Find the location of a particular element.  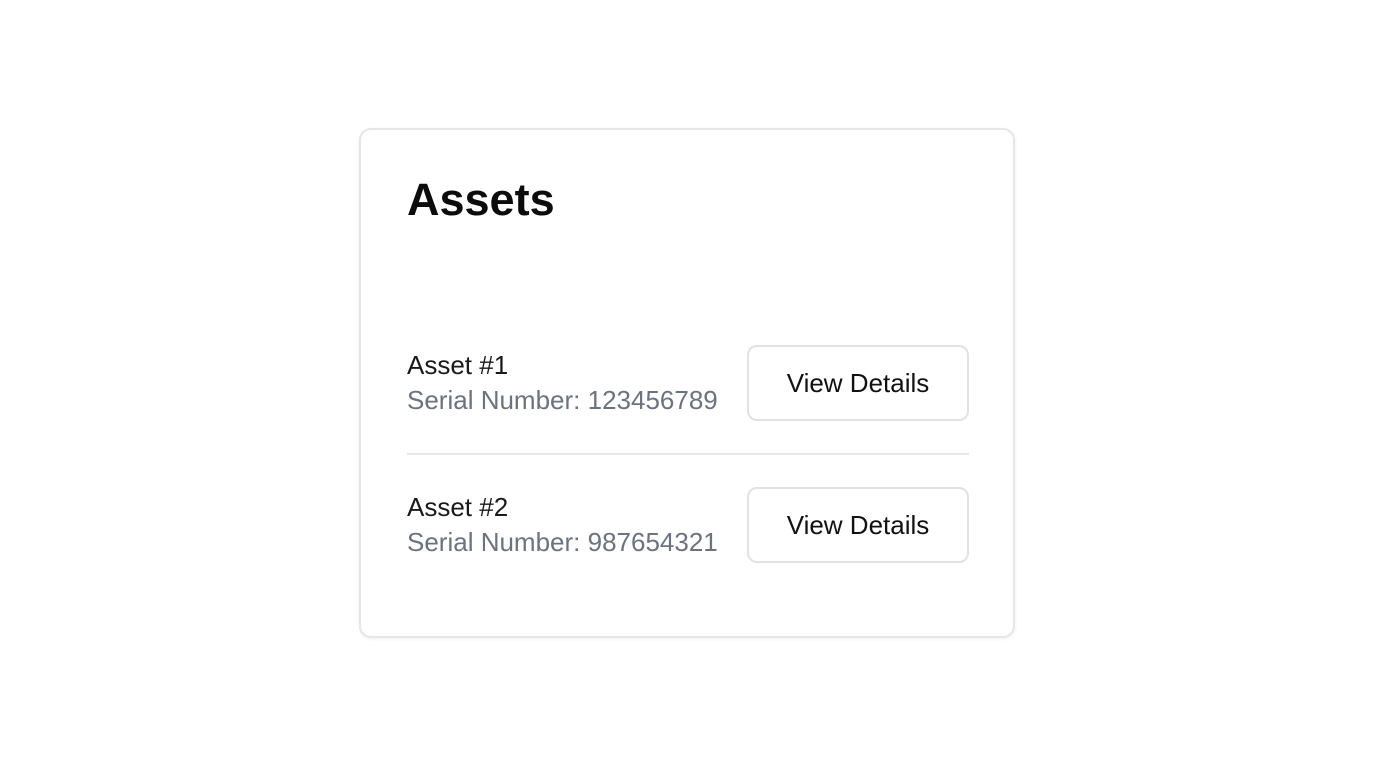

asset-serial-number: Serial Number: 123456789 is located at coordinates (562, 400).